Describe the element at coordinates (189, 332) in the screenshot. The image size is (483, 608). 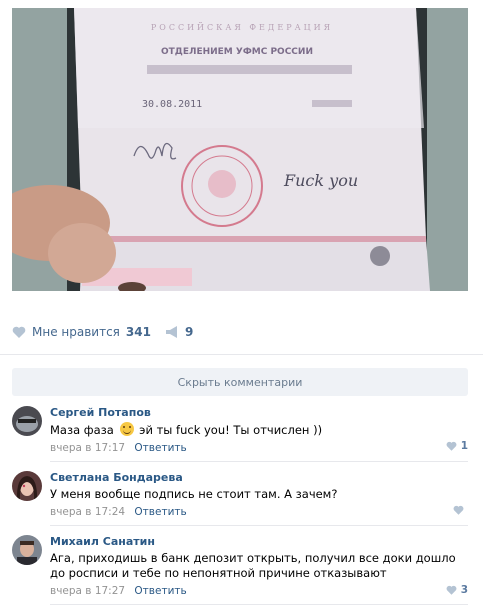
I see `share-count: 9` at that location.